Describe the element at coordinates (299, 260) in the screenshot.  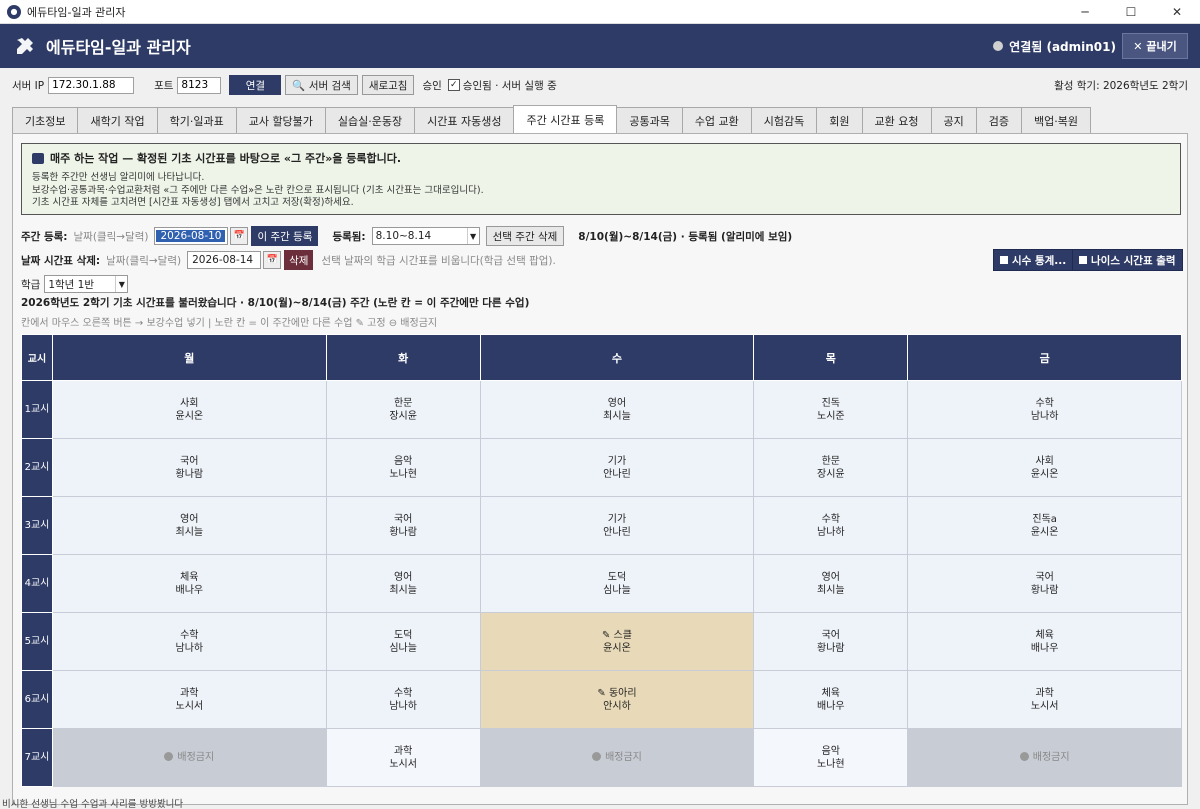
I see `delete-date-button: 삭제` at that location.